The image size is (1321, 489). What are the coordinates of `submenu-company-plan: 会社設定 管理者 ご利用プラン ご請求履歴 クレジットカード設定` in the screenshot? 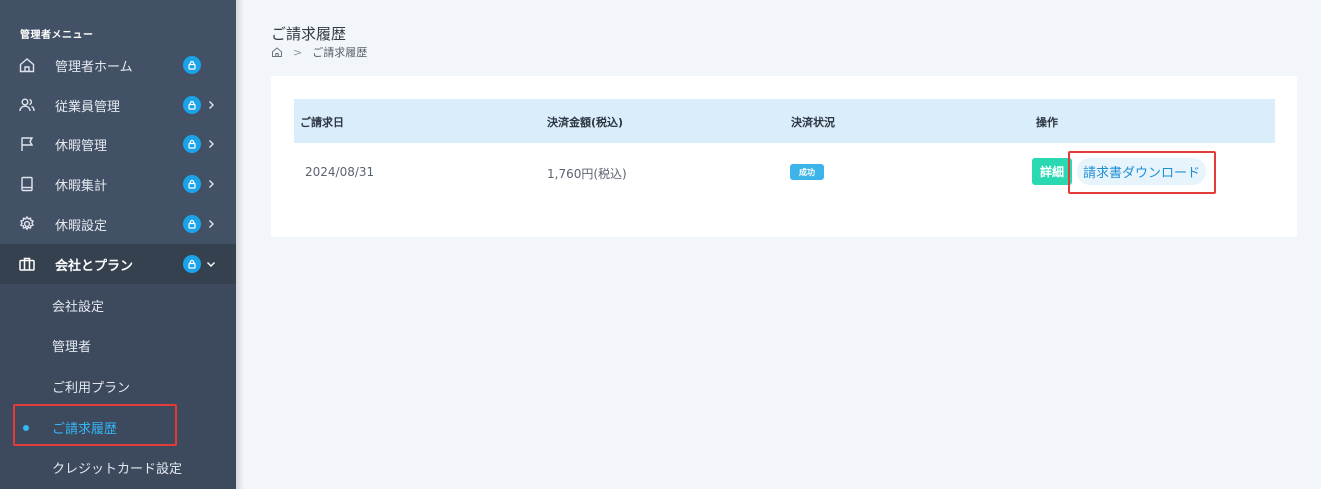 It's located at (118, 386).